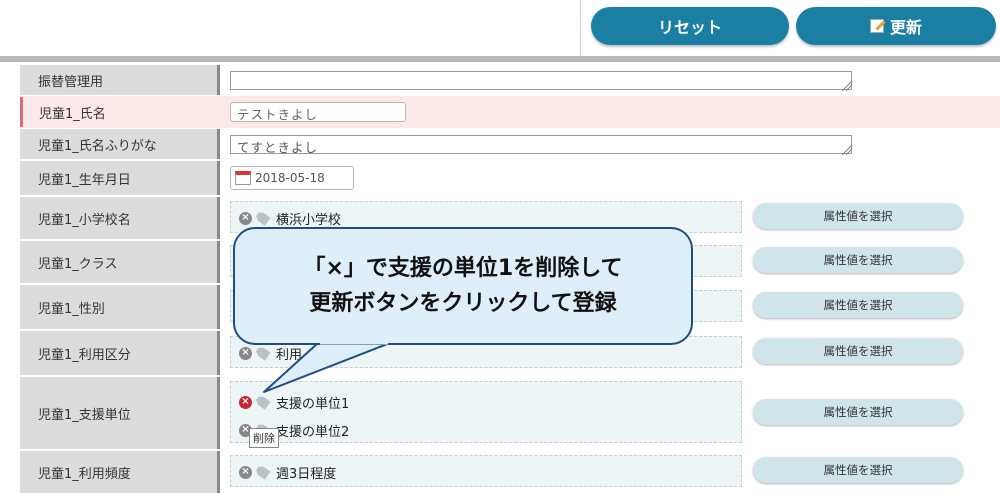 This screenshot has height=494, width=1000. I want to click on instruction-callout: 「×」で支援の単位1を削除して 更新ボタンをクリックして登録, so click(463, 286).